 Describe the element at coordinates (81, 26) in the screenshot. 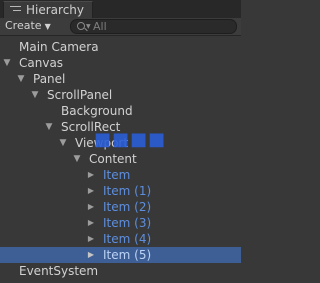

I see `search-icon` at that location.